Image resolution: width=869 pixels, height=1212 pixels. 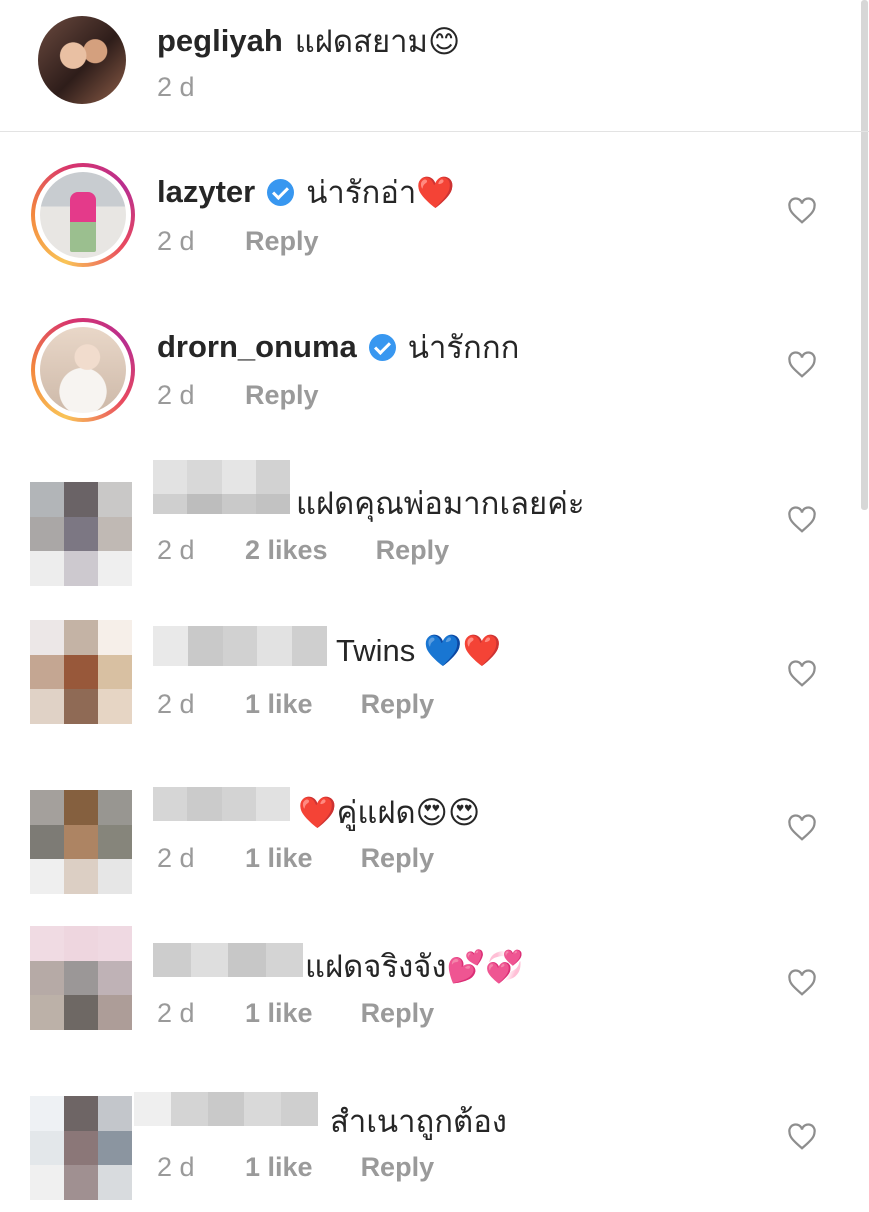 What do you see at coordinates (463, 347) in the screenshot?
I see `comment-text: น่ารักกก` at bounding box center [463, 347].